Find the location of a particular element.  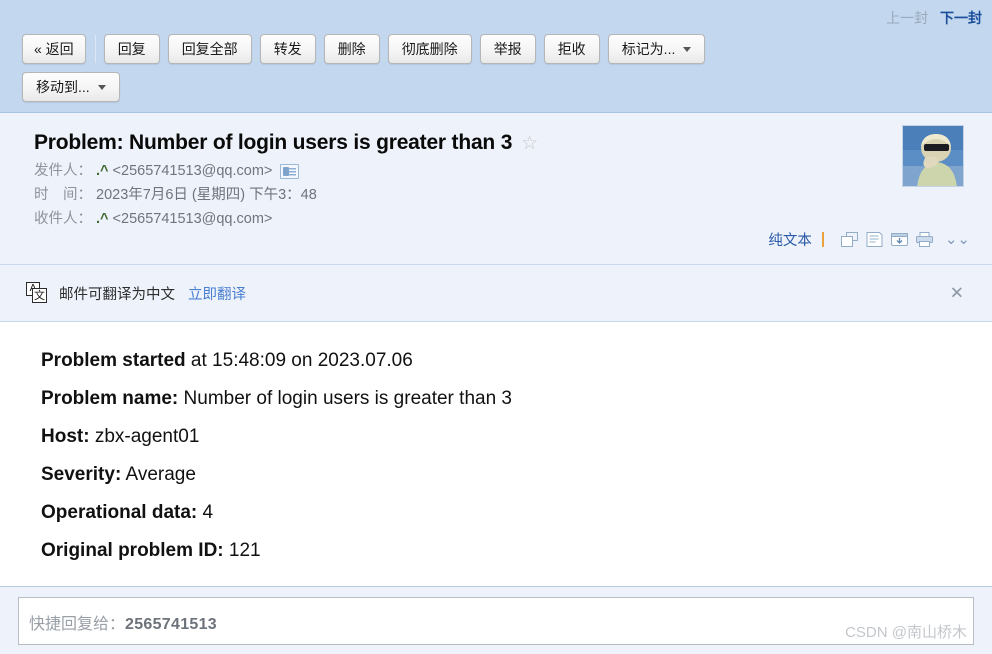

quick-reply-prefix: 快捷回复给： is located at coordinates (77, 624).